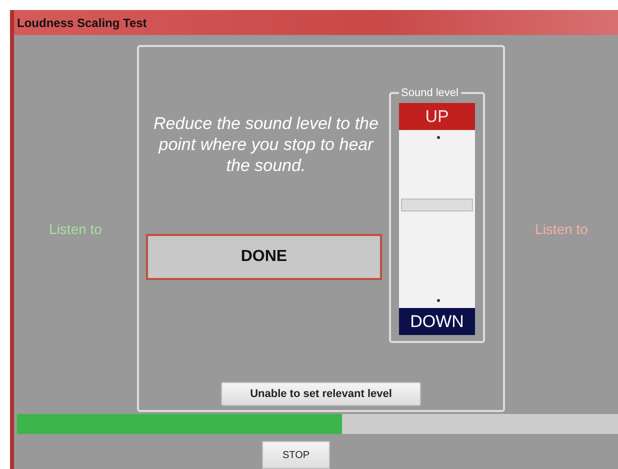  I want to click on window-title: Loudness Scaling Test, so click(82, 23).